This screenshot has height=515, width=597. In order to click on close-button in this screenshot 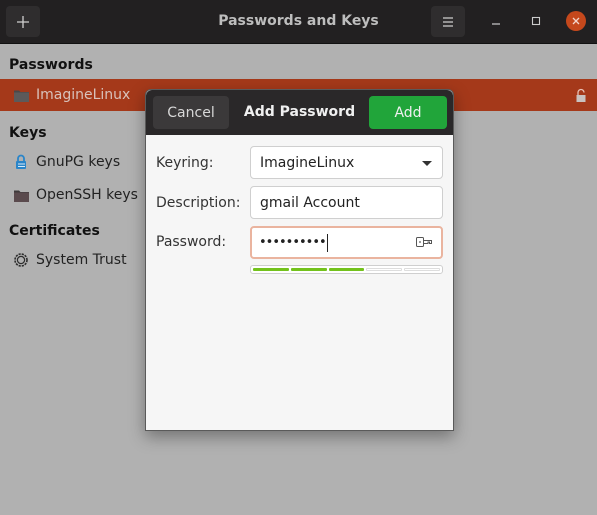, I will do `click(576, 21)`.